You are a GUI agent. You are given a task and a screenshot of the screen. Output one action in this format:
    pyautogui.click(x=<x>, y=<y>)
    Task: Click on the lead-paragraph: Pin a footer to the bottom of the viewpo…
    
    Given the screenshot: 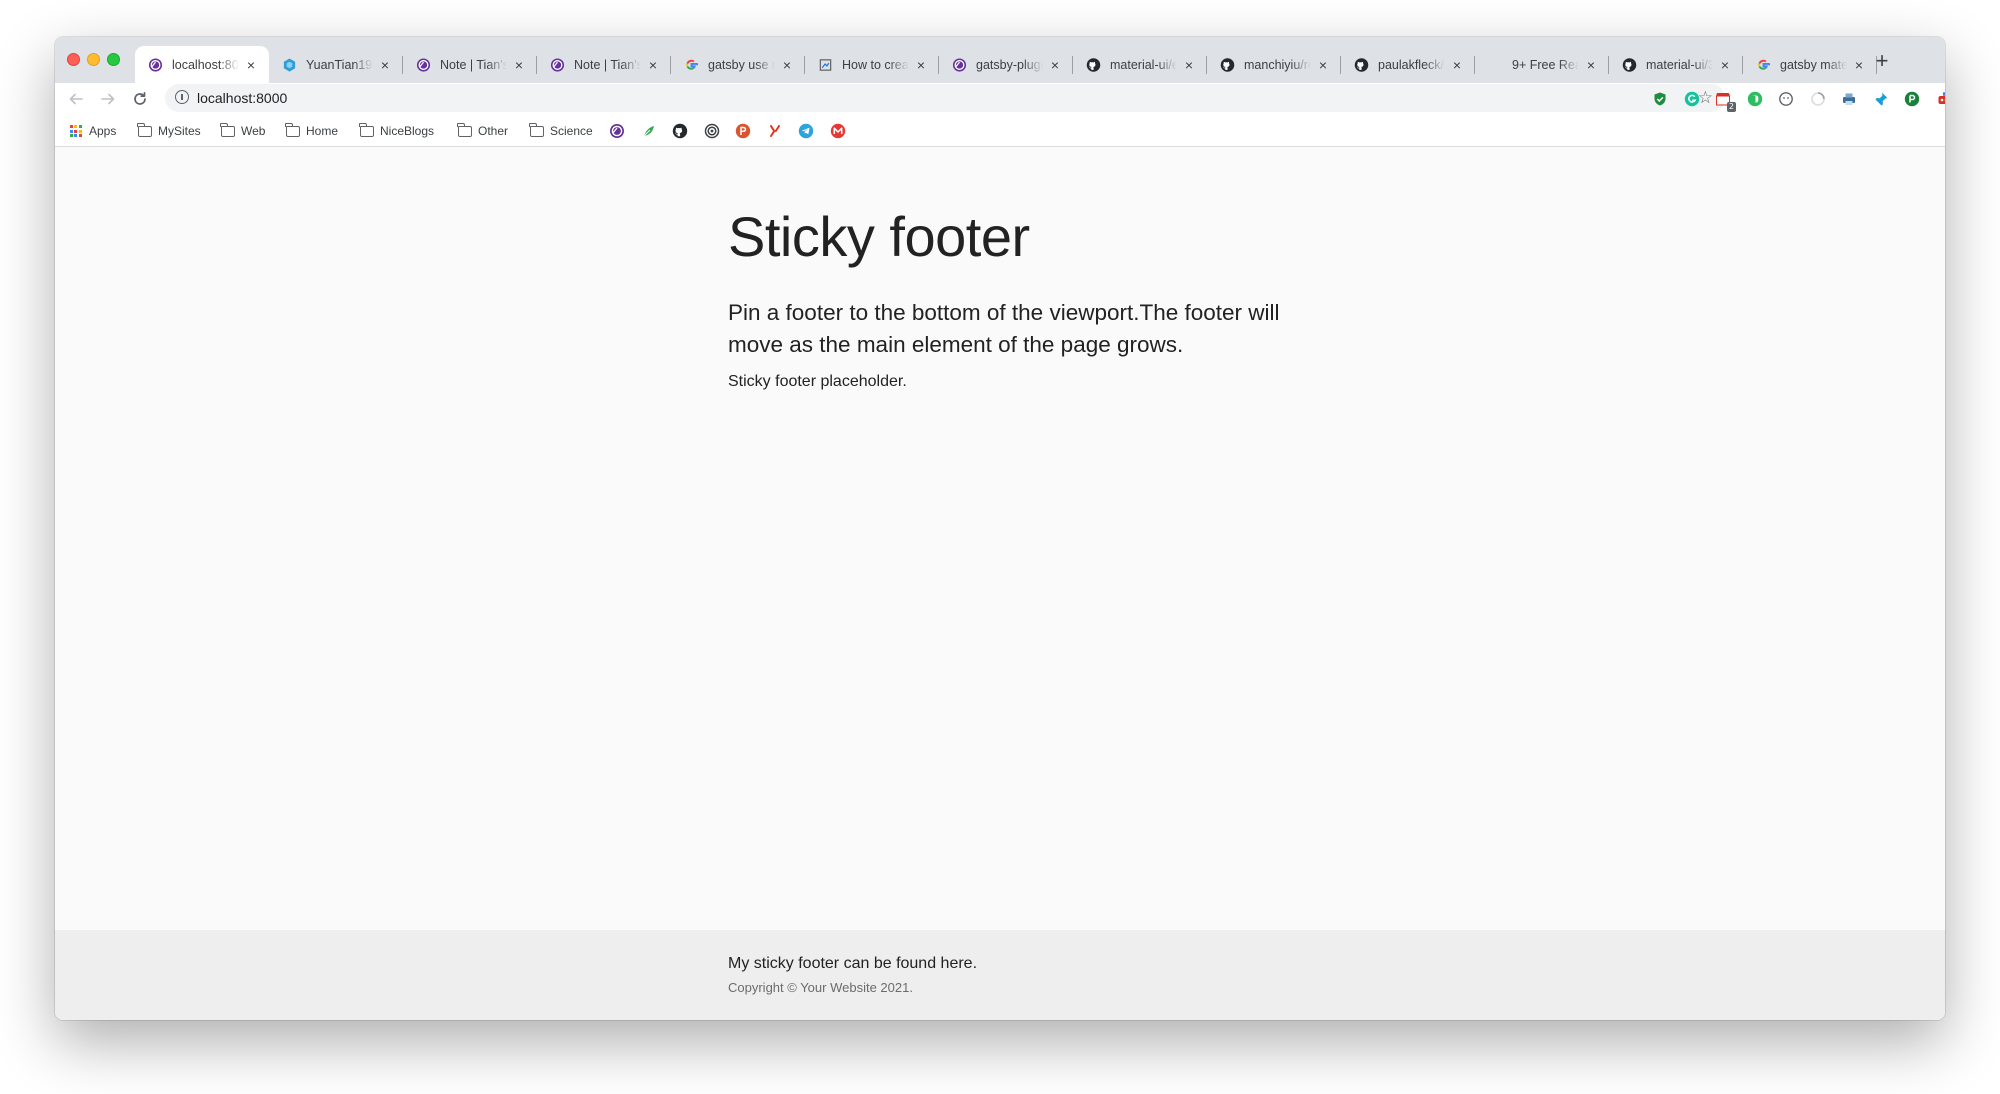 What is the action you would take?
    pyautogui.click(x=1004, y=328)
    